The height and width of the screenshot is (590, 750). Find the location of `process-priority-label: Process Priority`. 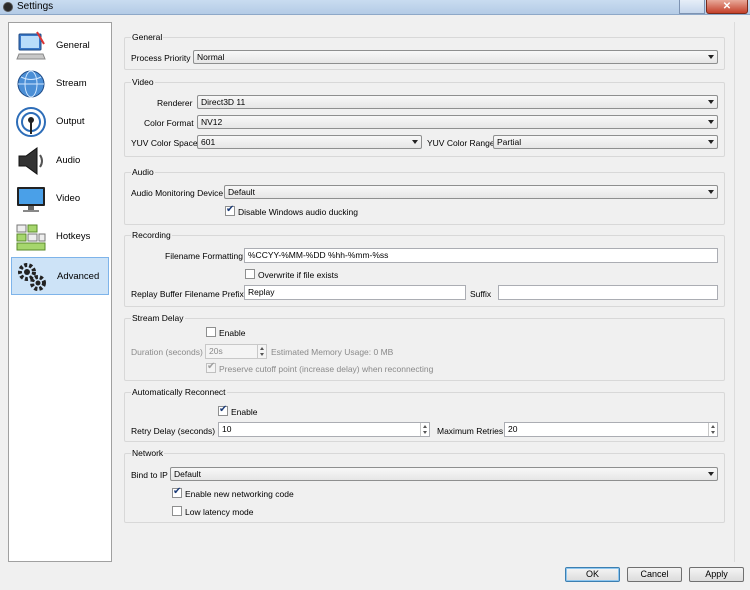

process-priority-label: Process Priority is located at coordinates (161, 58).